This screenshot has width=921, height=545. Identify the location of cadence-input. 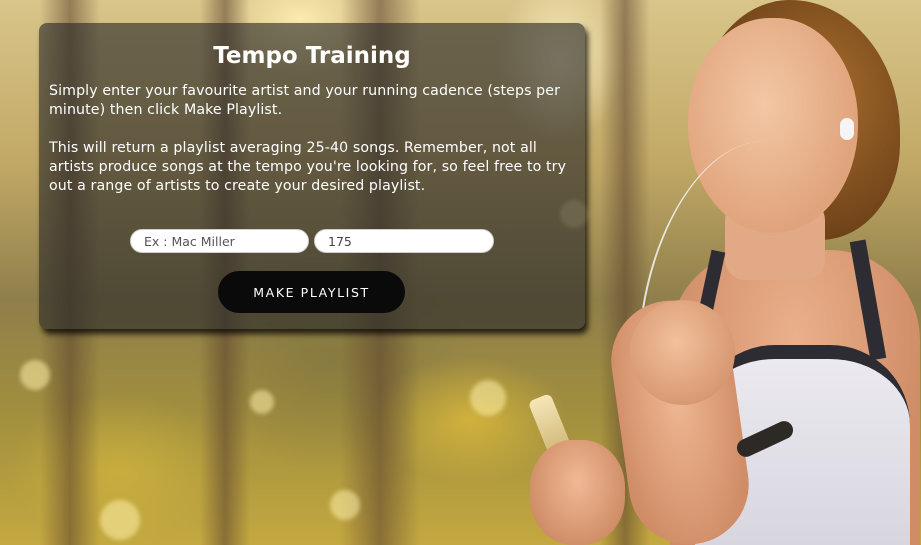
(404, 241).